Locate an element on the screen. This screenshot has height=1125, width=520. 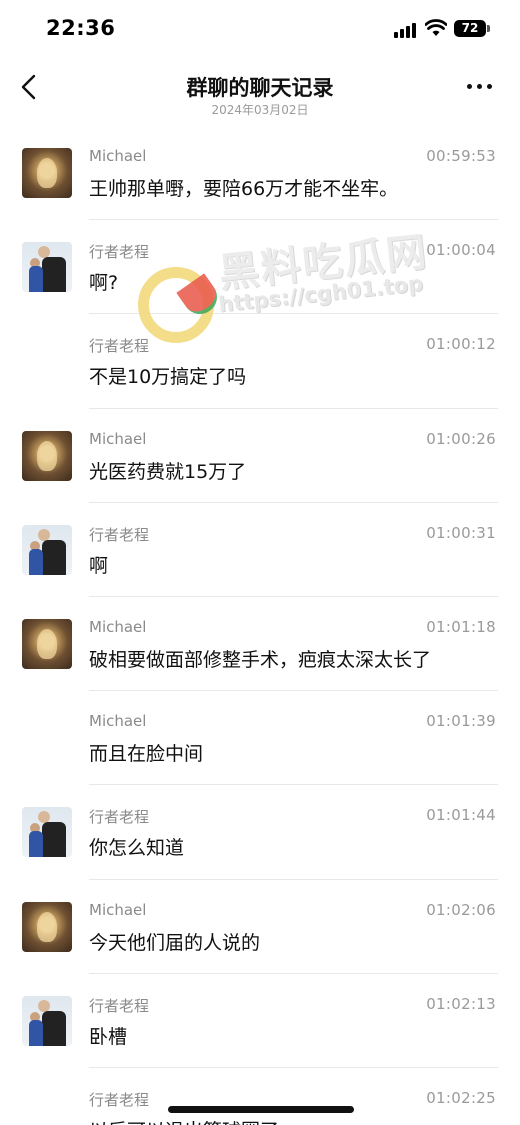
message-item: 行者老程 01:00:31 啊 is located at coordinates (260, 550).